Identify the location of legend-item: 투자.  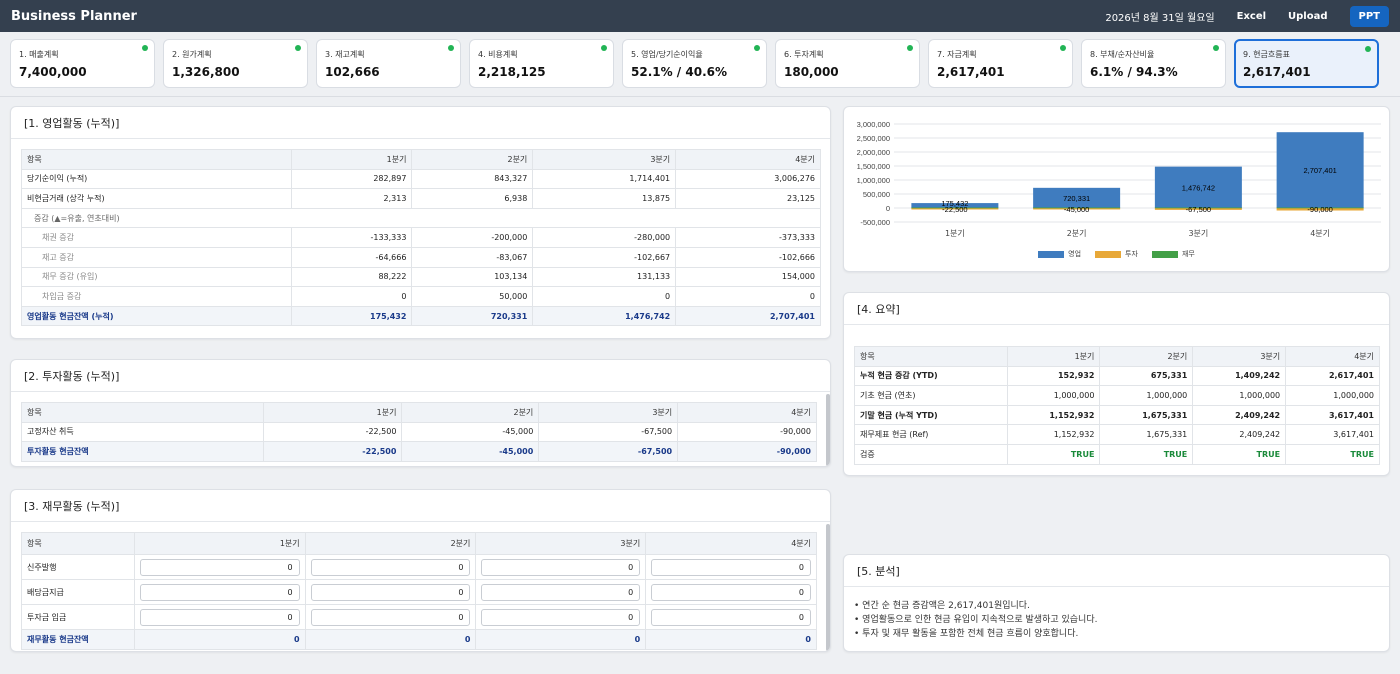
(1116, 254).